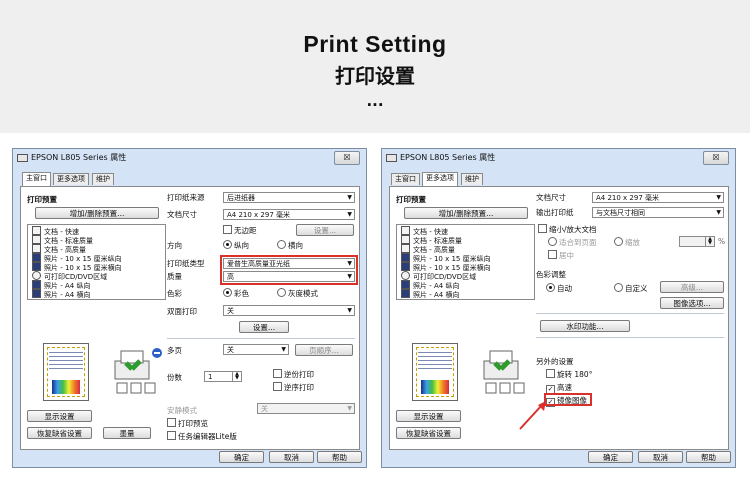  I want to click on extra-settings-label: 另外的设置, so click(555, 361).